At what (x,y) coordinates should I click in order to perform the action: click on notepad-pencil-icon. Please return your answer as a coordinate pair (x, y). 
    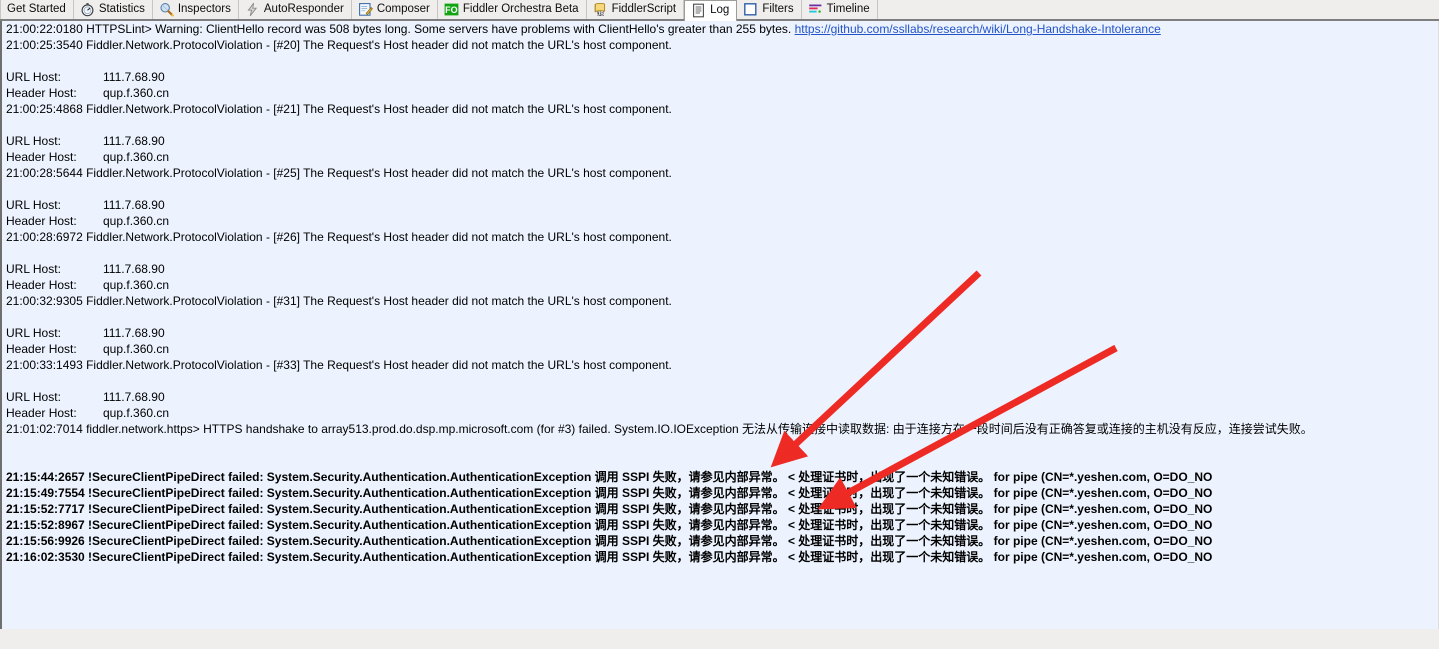
    Looking at the image, I should click on (365, 9).